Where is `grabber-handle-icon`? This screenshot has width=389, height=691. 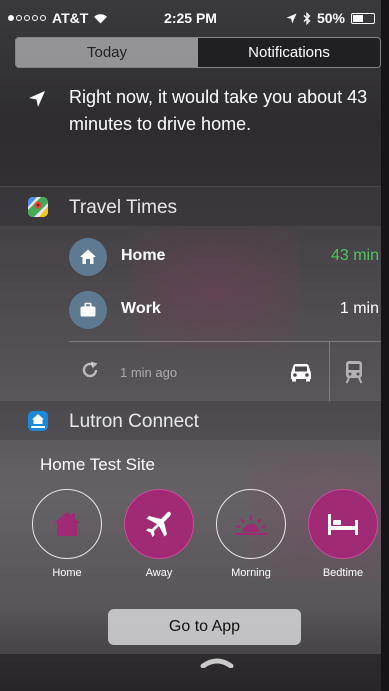
grabber-handle-icon is located at coordinates (217, 662).